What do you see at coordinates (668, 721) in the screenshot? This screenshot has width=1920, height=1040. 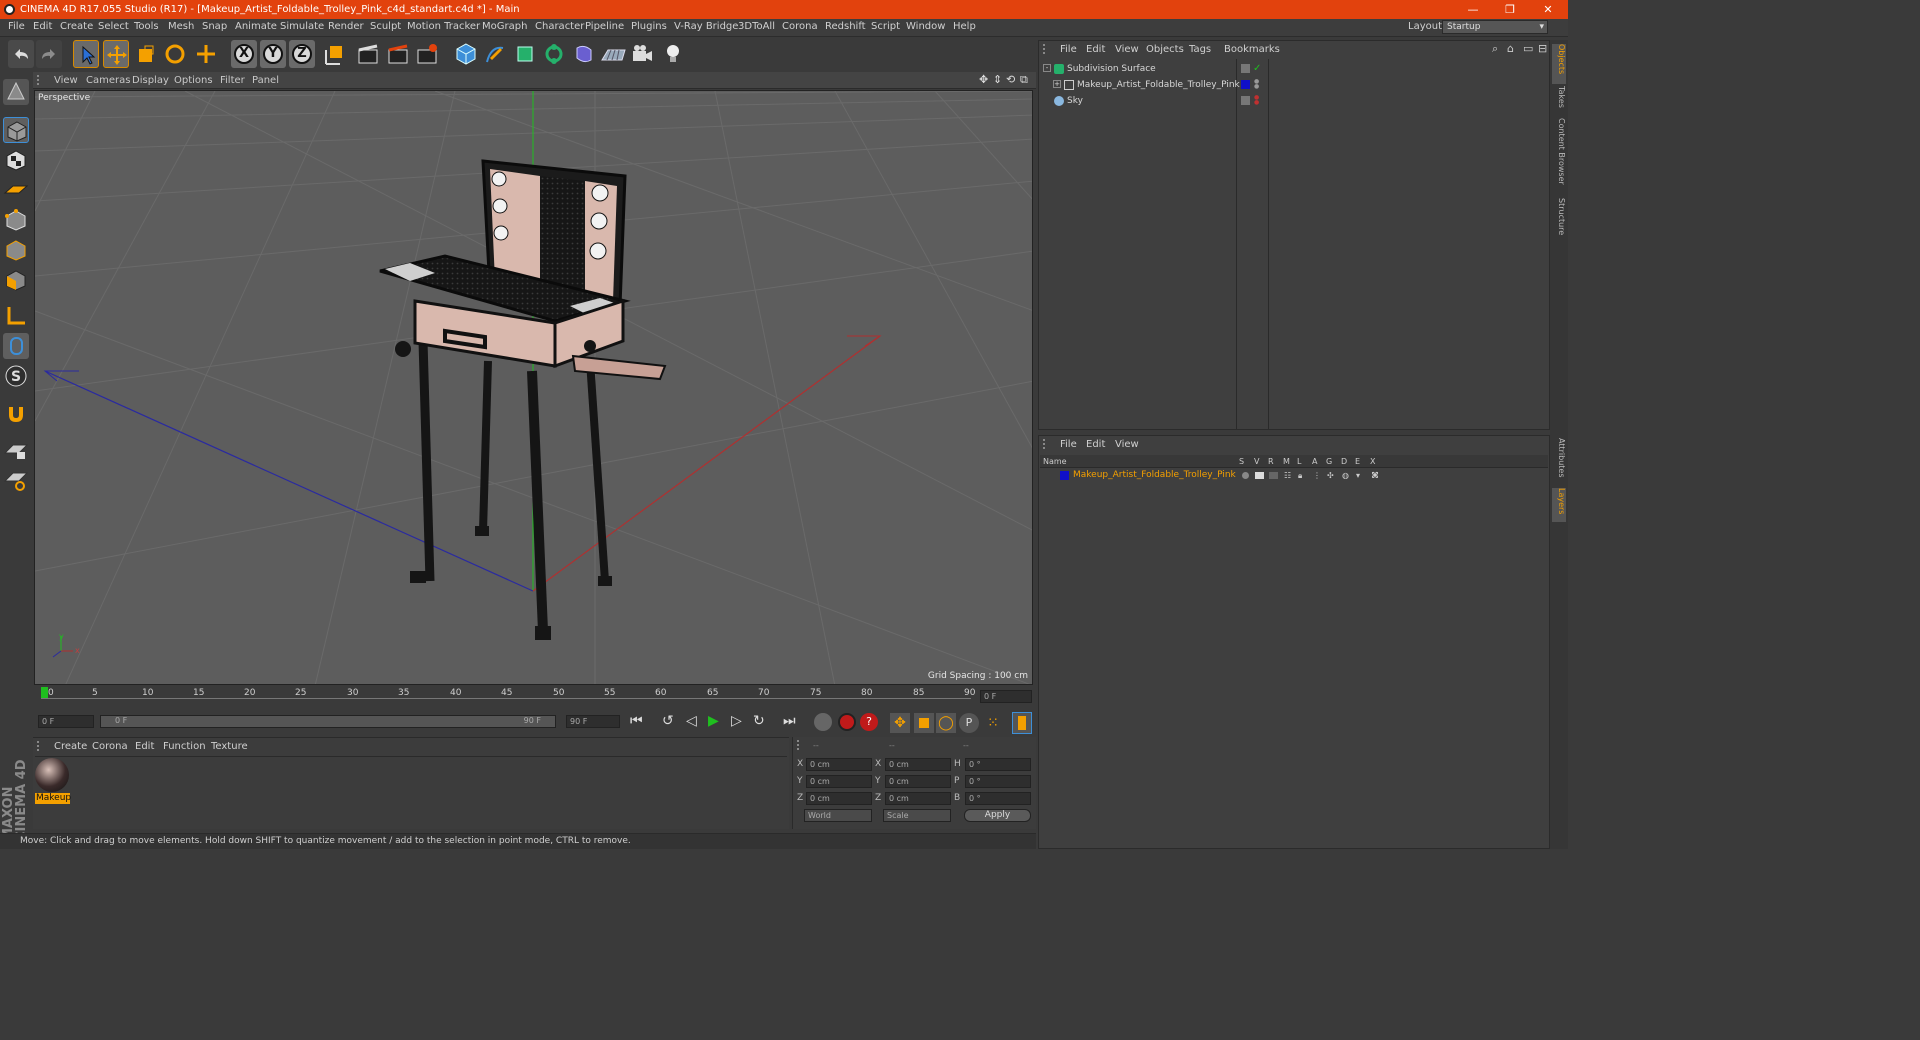 I see `previous-key-icon: ↺` at bounding box center [668, 721].